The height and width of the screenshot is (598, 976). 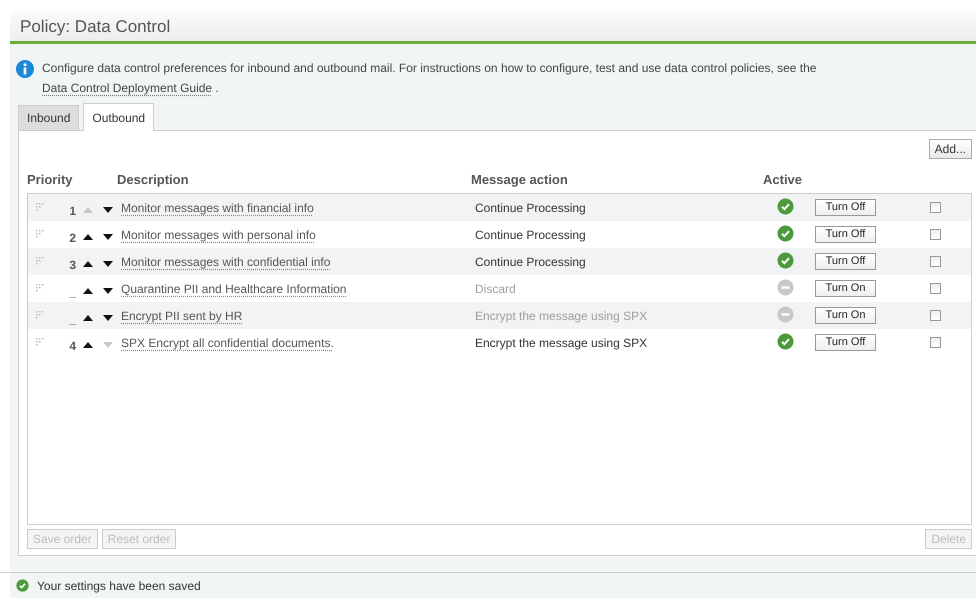 What do you see at coordinates (226, 343) in the screenshot?
I see `policy-link: SPX Encrypt all confidential documents.` at bounding box center [226, 343].